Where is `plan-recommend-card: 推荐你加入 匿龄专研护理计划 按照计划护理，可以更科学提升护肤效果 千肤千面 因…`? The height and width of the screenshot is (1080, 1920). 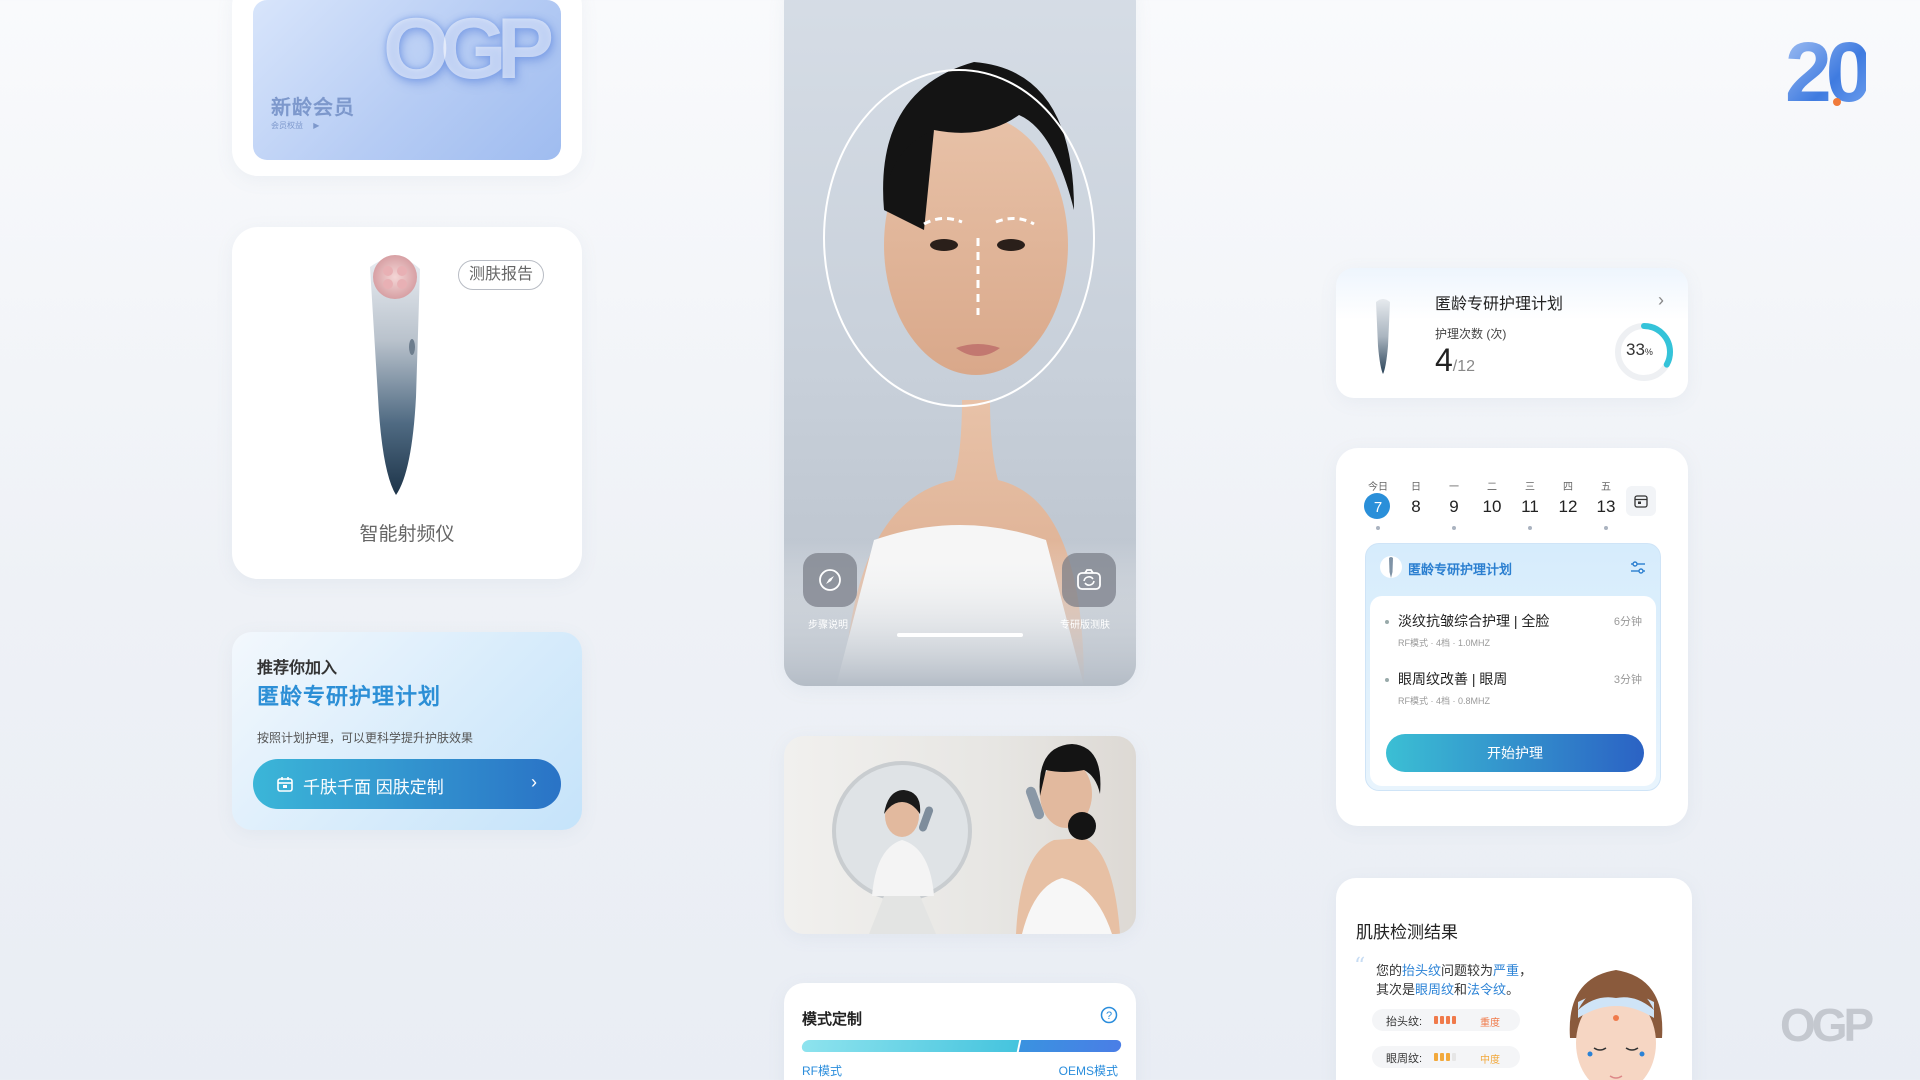 plan-recommend-card: 推荐你加入 匿龄专研护理计划 按照计划护理，可以更科学提升护肤效果 千肤千面 因… is located at coordinates (407, 731).